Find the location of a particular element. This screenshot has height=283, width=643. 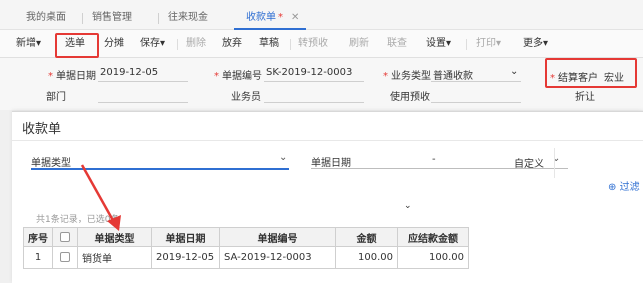

tab-cash-flow: 往来现金 is located at coordinates (188, 18).